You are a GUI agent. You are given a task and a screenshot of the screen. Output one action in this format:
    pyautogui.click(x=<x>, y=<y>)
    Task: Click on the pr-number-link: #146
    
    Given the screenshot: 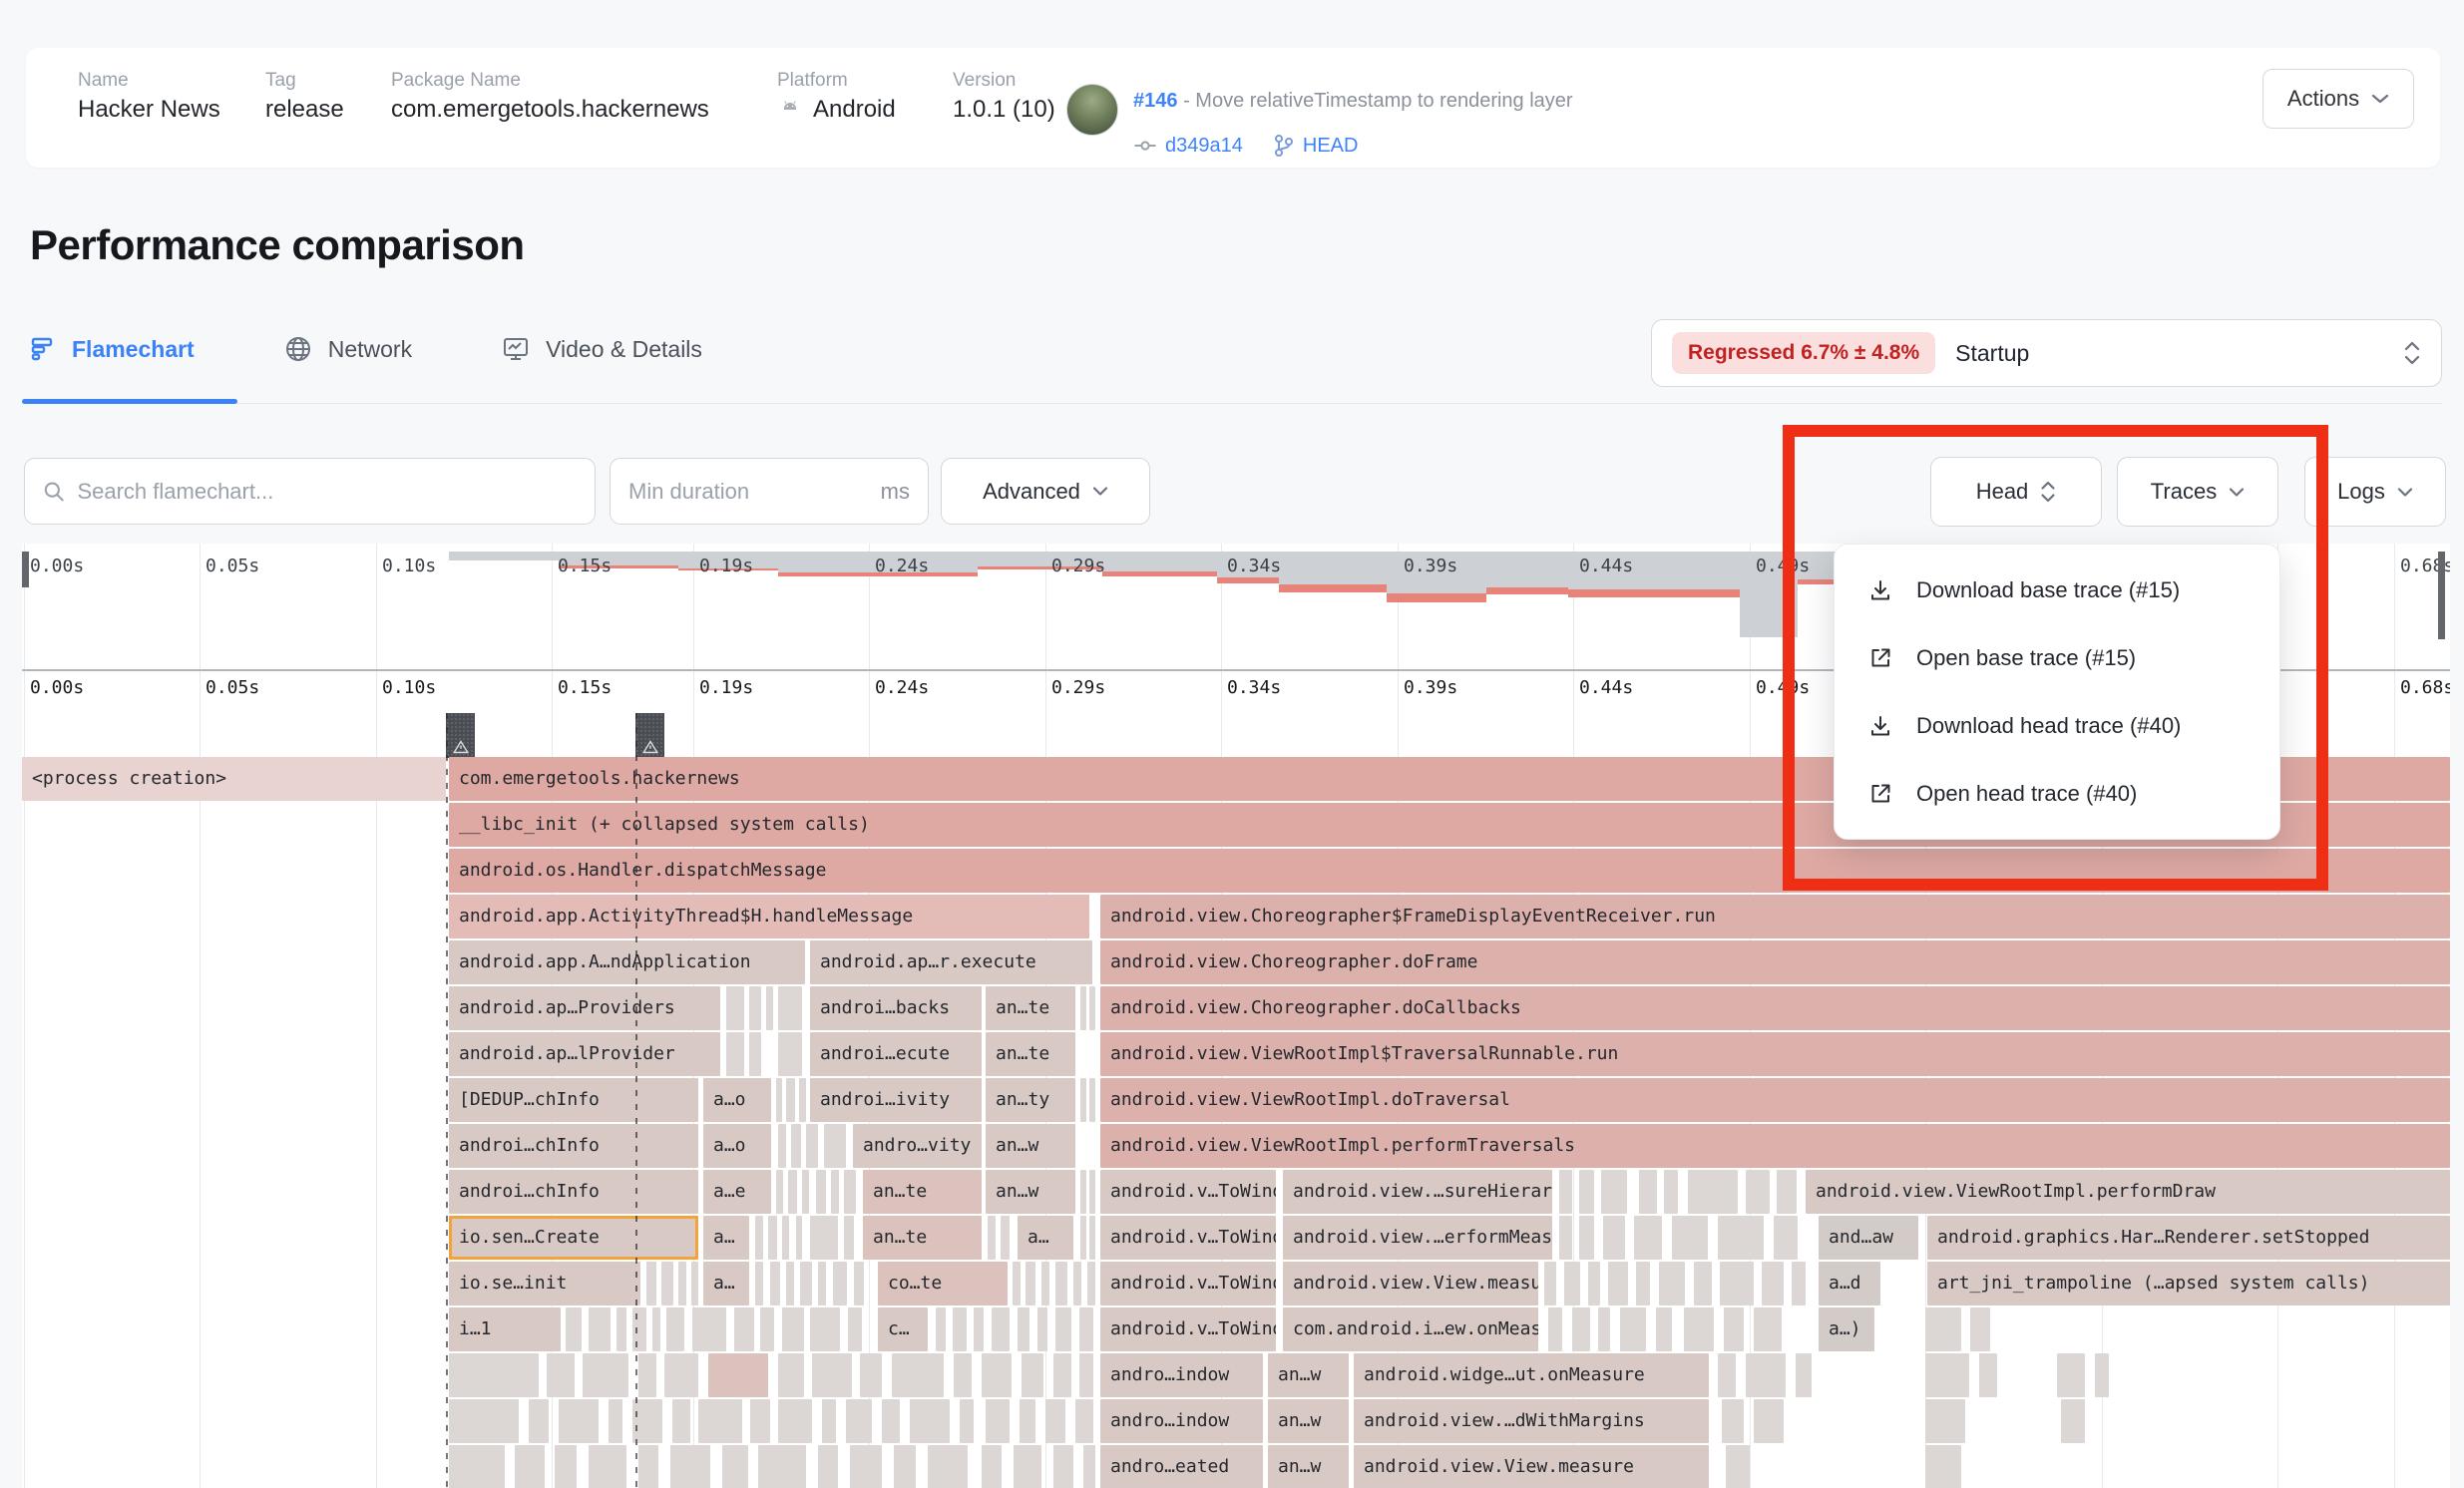 What is the action you would take?
    pyautogui.click(x=1155, y=101)
    